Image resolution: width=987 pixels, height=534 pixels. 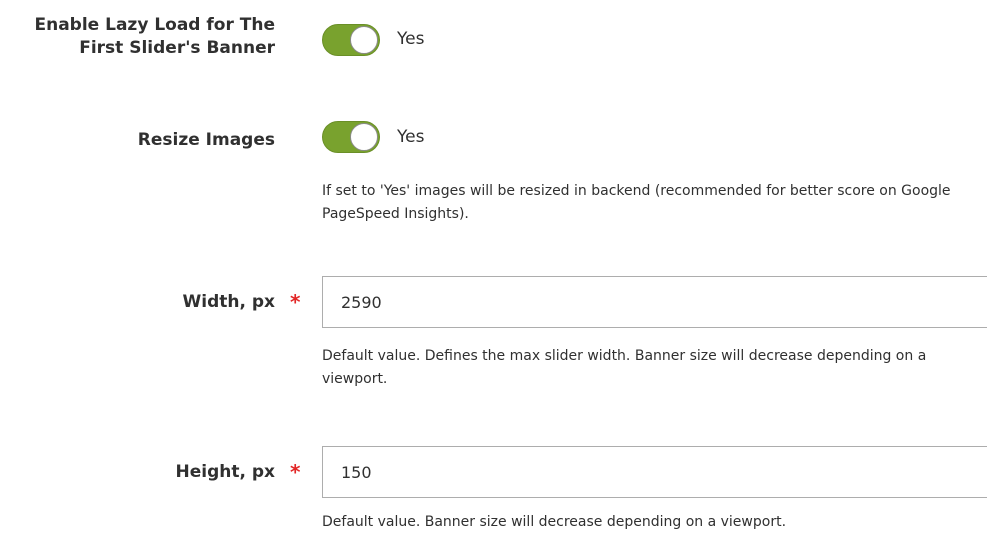 I want to click on width-required-mark: *, so click(x=295, y=302).